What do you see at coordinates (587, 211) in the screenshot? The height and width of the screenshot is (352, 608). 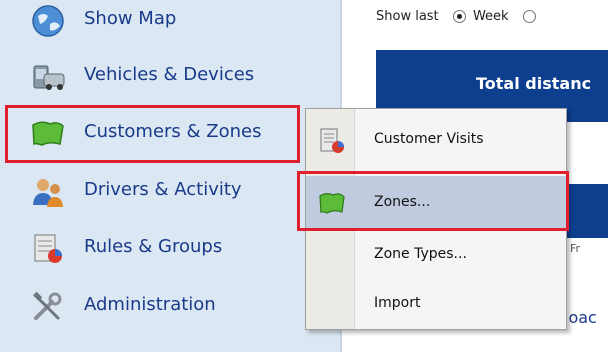 I see `chart-strip` at bounding box center [587, 211].